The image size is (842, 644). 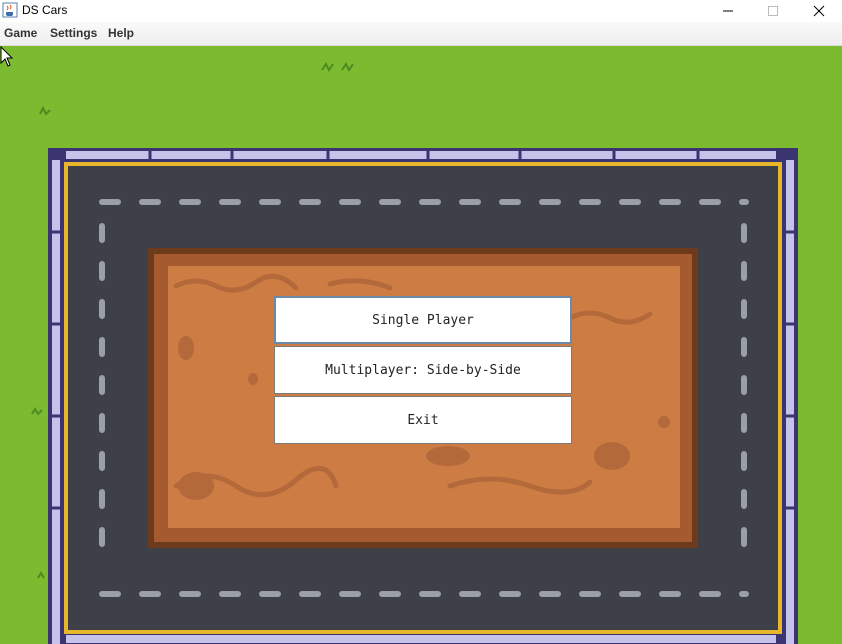 I want to click on minimize-button, so click(x=728, y=11).